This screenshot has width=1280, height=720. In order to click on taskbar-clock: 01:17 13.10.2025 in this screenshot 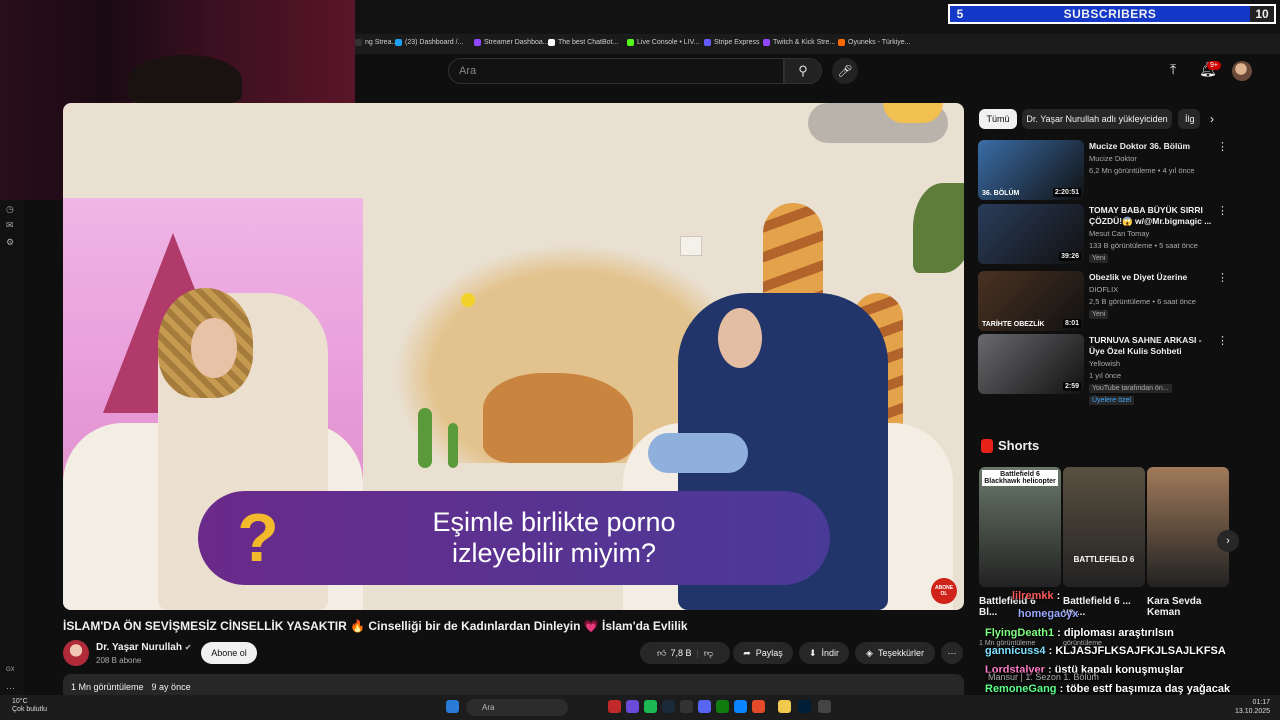, I will do `click(1252, 707)`.